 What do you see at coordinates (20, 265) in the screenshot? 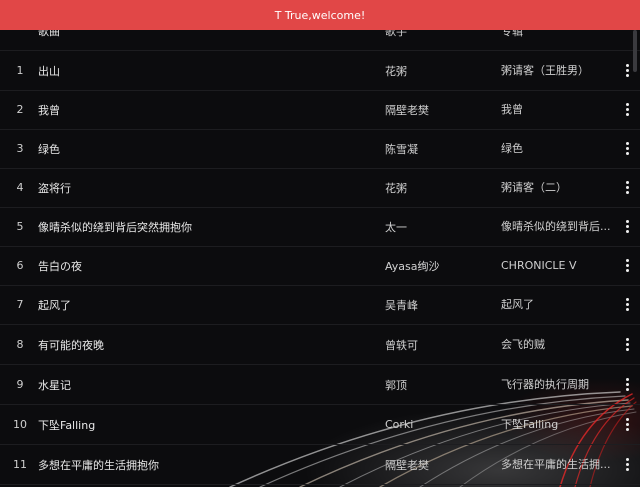
I see `song-index: 6` at bounding box center [20, 265].